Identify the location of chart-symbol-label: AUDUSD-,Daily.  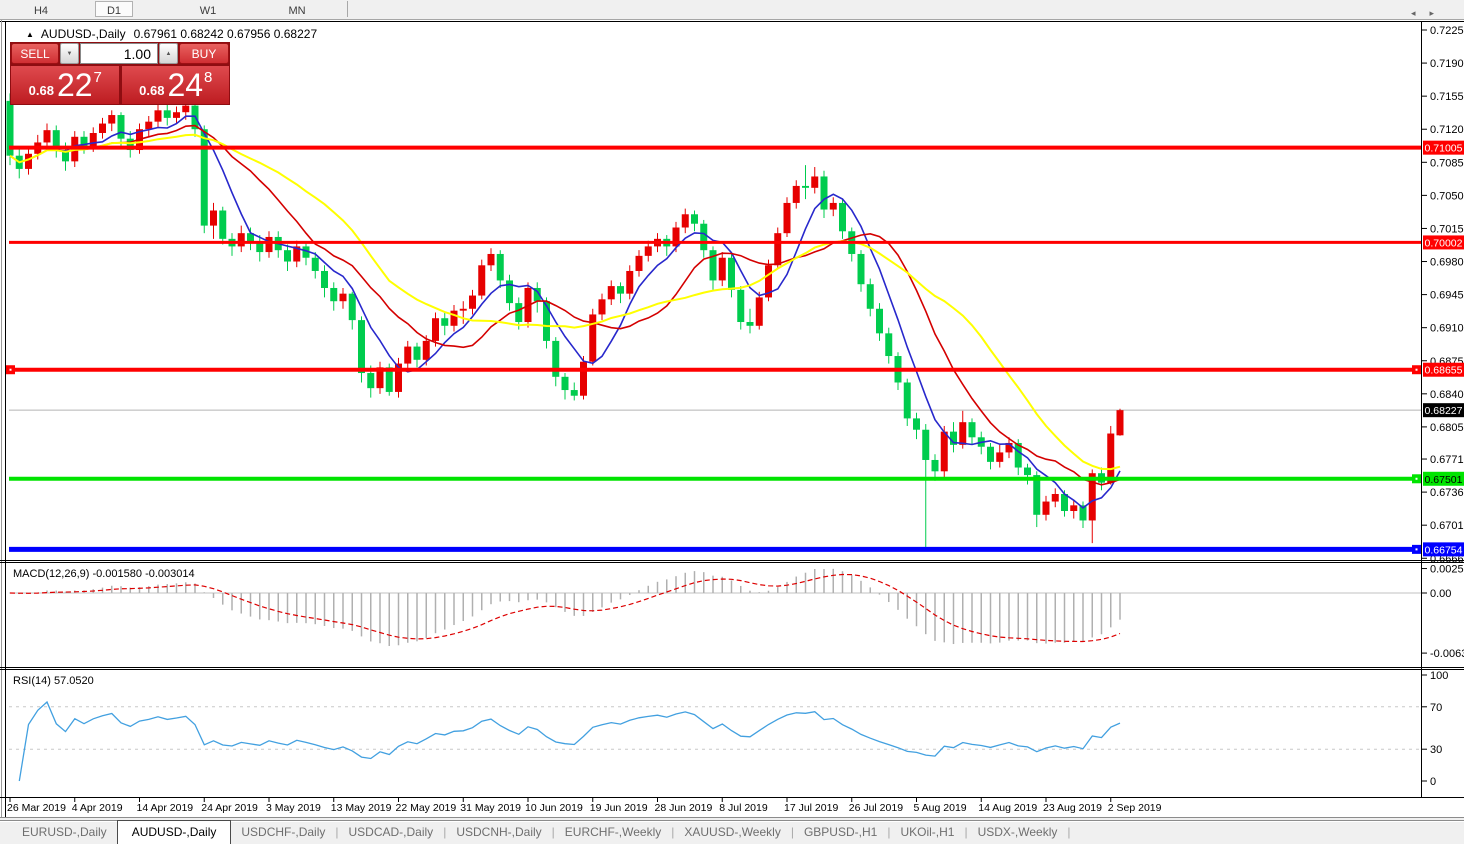
(83, 34).